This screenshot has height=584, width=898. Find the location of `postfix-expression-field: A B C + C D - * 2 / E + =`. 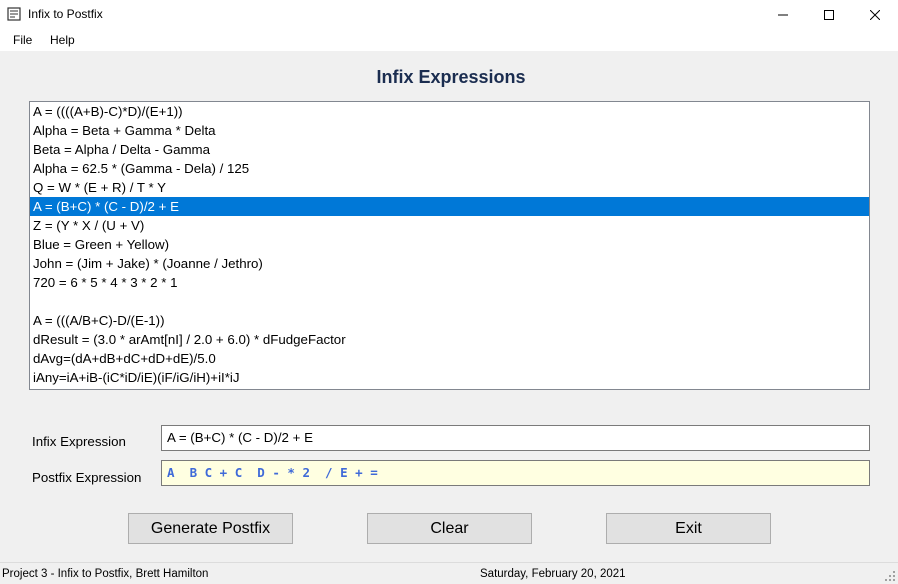

postfix-expression-field: A B C + C D - * 2 / E + = is located at coordinates (515, 473).